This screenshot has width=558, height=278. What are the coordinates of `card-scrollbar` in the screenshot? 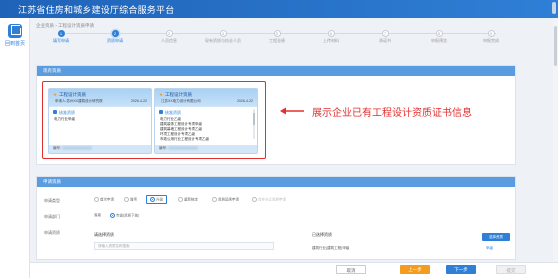 It's located at (254, 124).